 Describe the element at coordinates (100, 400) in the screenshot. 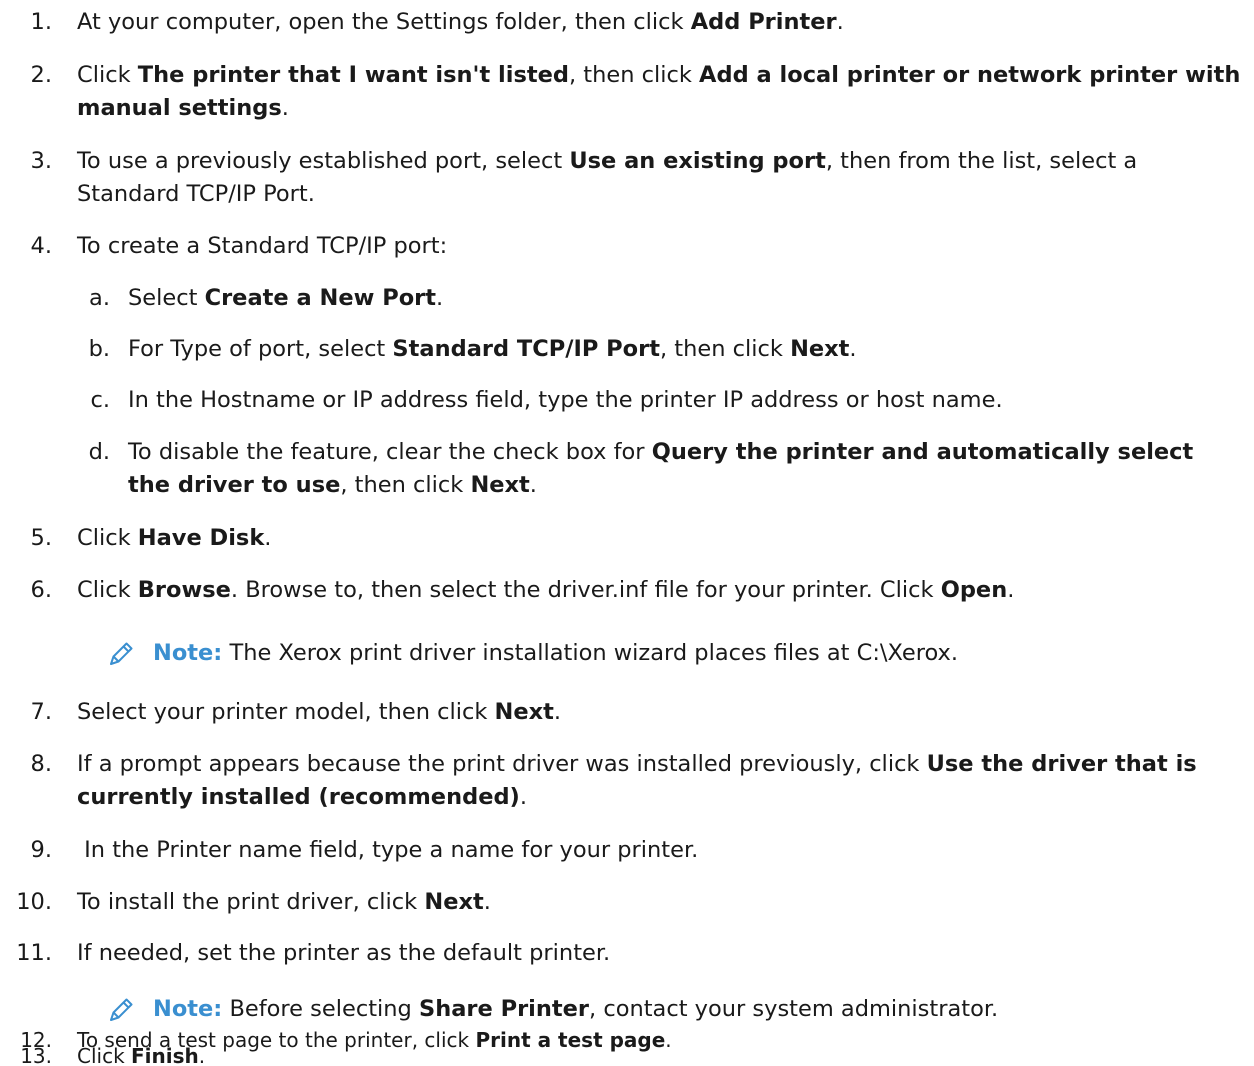

I see `substep-letter: c.` at that location.